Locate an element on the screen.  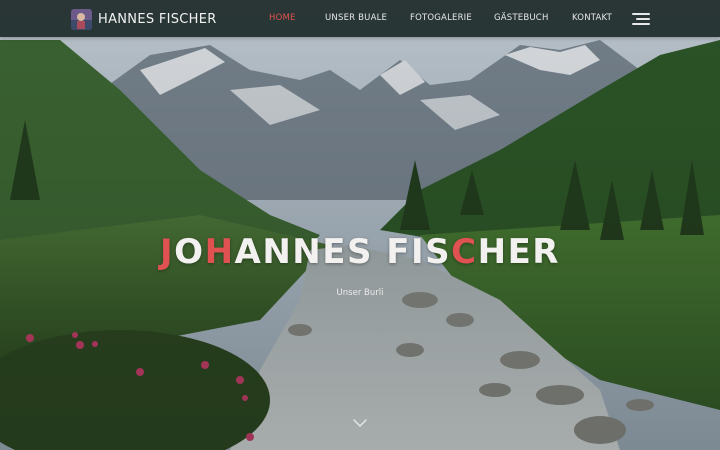
brand-logo is located at coordinates (81, 19).